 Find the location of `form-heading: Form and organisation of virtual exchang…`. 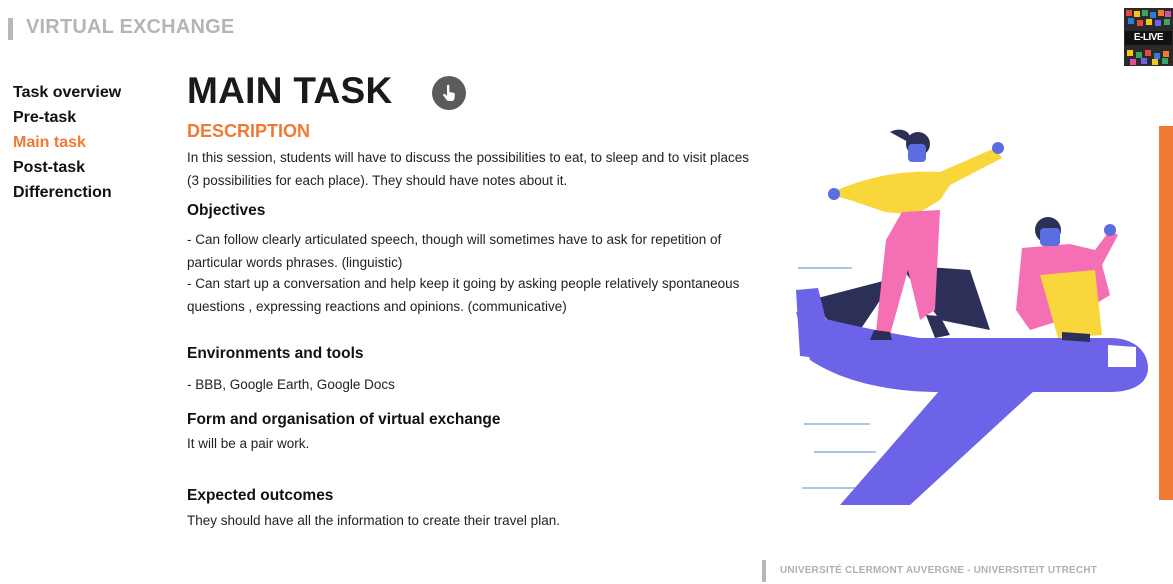

form-heading: Form and organisation of virtual exchang… is located at coordinates (344, 419).